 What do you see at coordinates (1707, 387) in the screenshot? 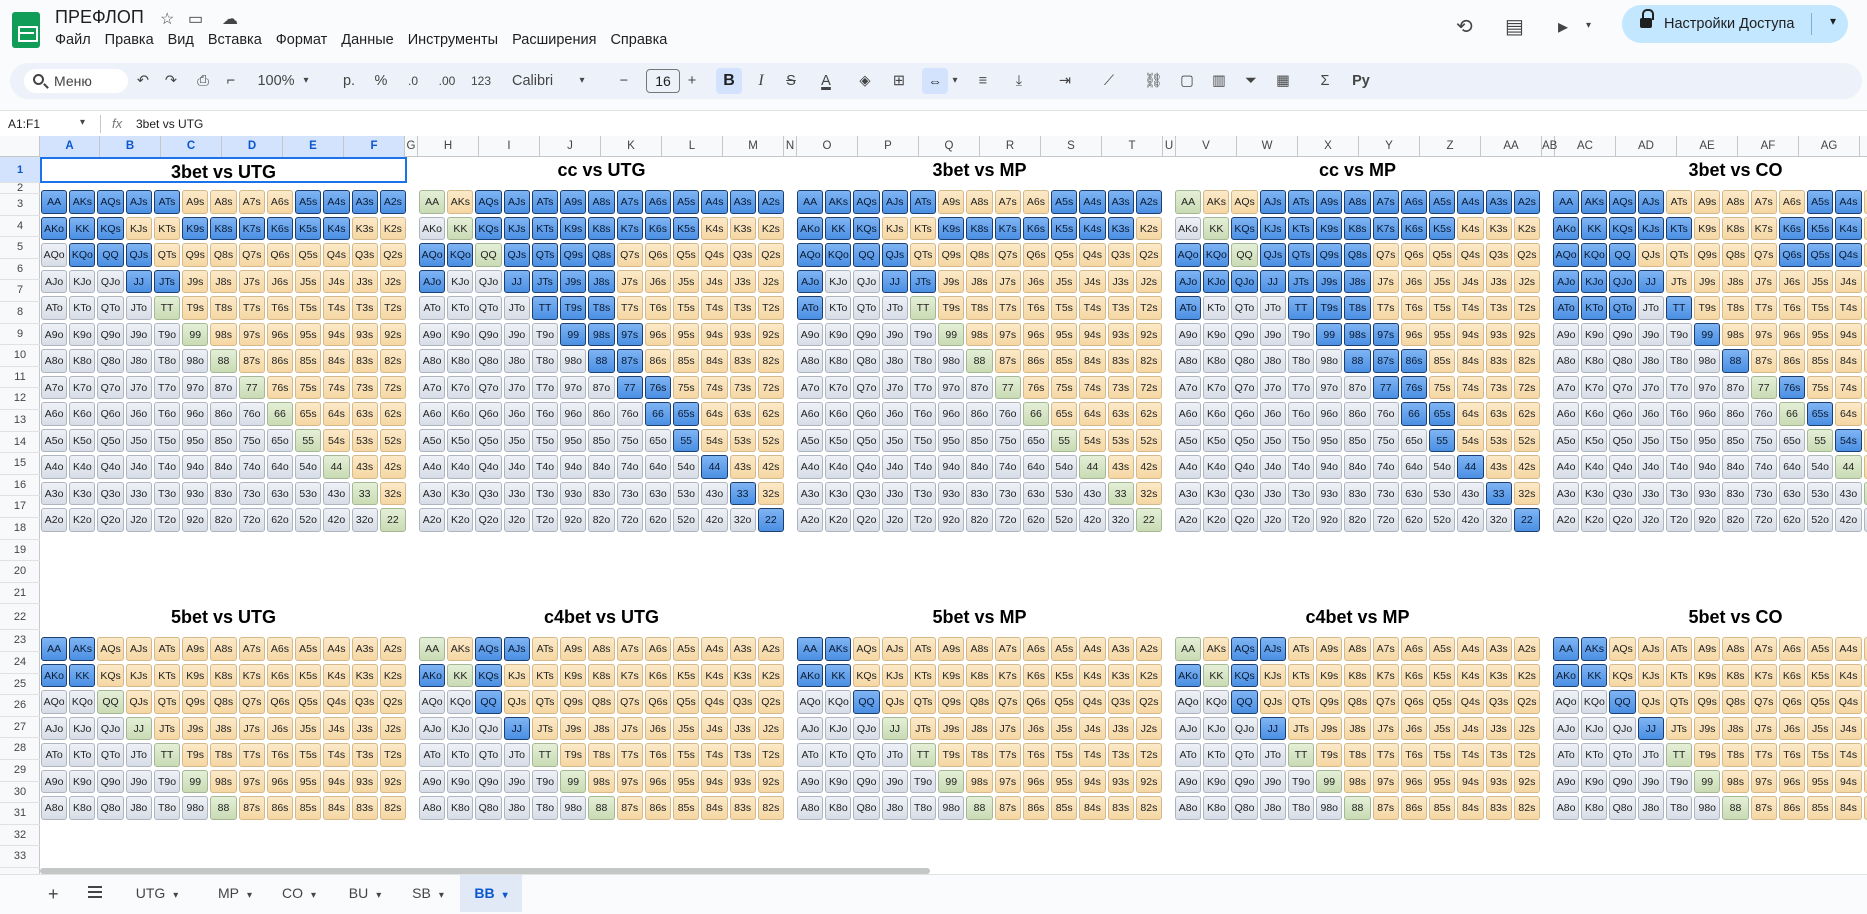
I see `hand-cell-97o: 97o` at bounding box center [1707, 387].